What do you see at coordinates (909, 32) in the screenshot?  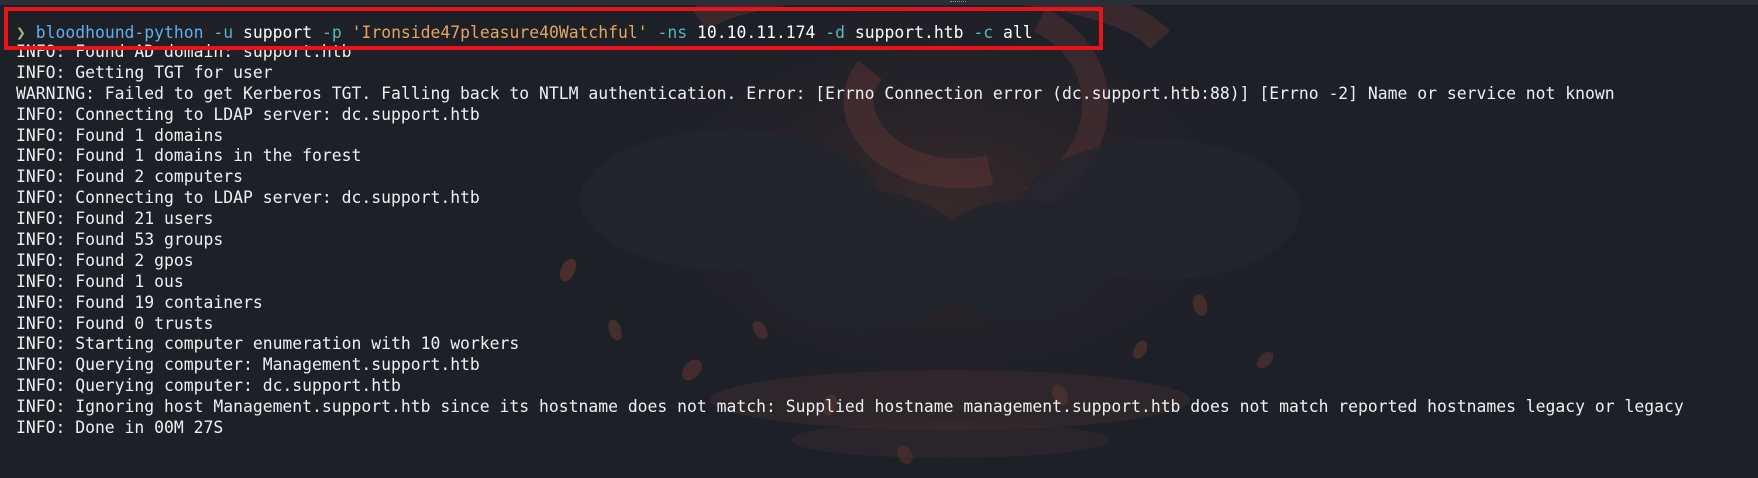 I see `arg-domain: support.htb` at bounding box center [909, 32].